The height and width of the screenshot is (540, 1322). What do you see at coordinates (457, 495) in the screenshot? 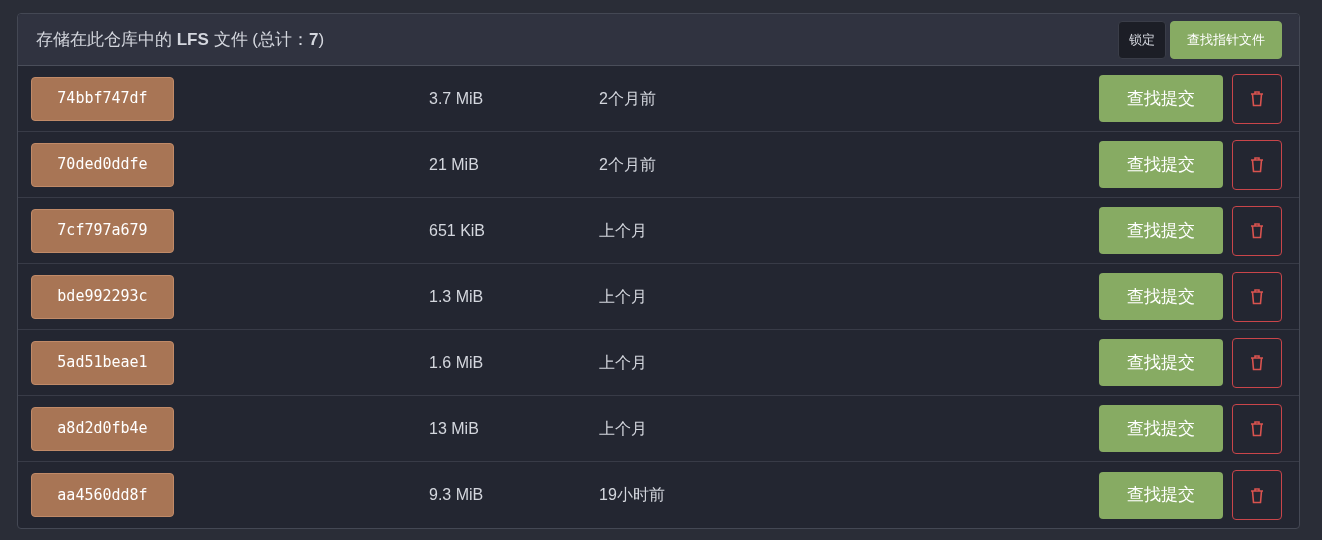
I see `file-size: 9.3 MiB` at bounding box center [457, 495].